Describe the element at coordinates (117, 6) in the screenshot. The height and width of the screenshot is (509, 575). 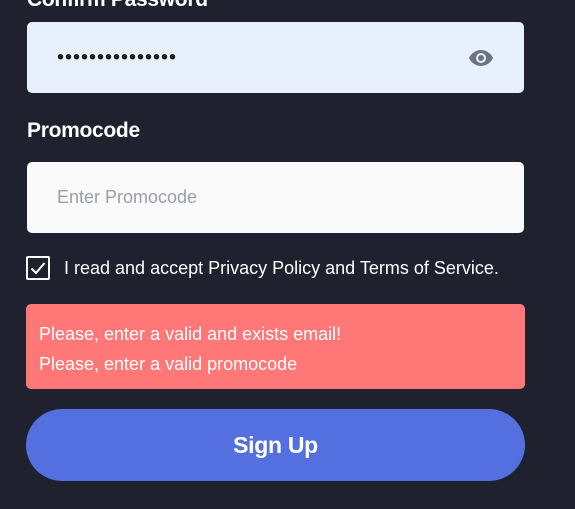
I see `confirm-password-label: Confirm Password` at that location.